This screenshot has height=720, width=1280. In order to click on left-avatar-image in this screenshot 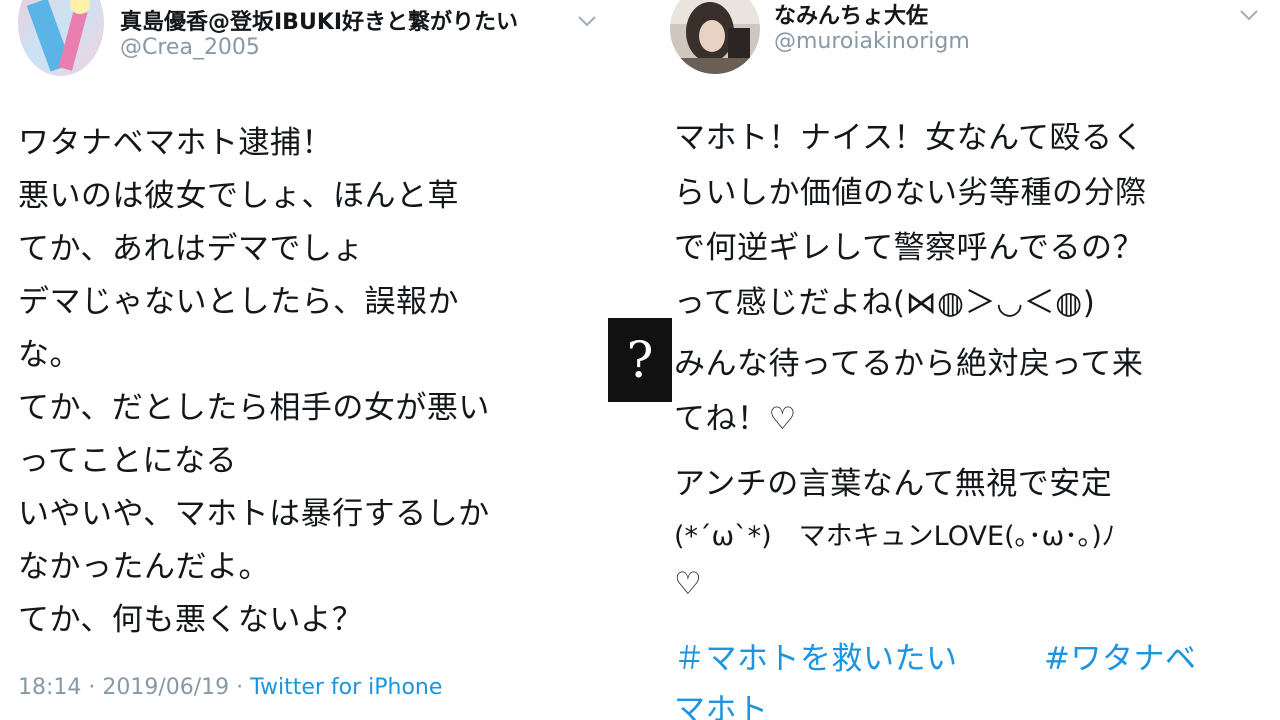, I will do `click(61, 38)`.